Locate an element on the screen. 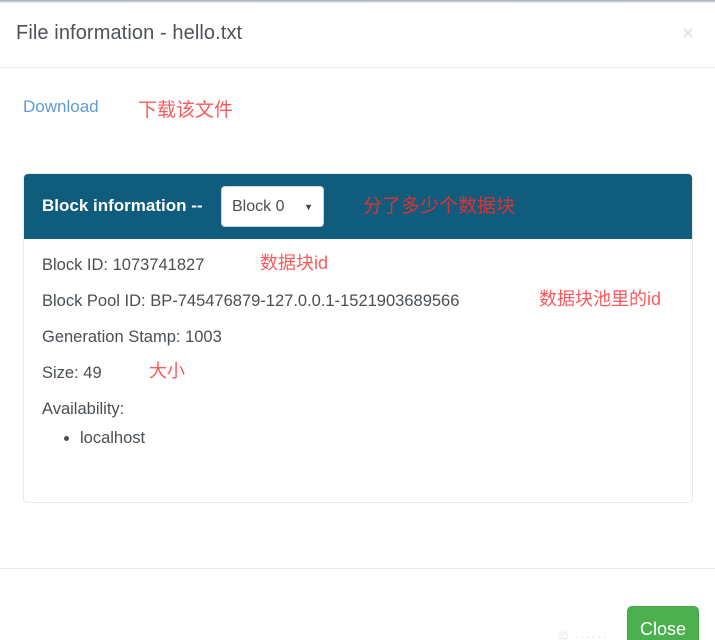 Image resolution: width=715 pixels, height=640 pixels. block-panel-heading-label: Block information -- is located at coordinates (122, 205).